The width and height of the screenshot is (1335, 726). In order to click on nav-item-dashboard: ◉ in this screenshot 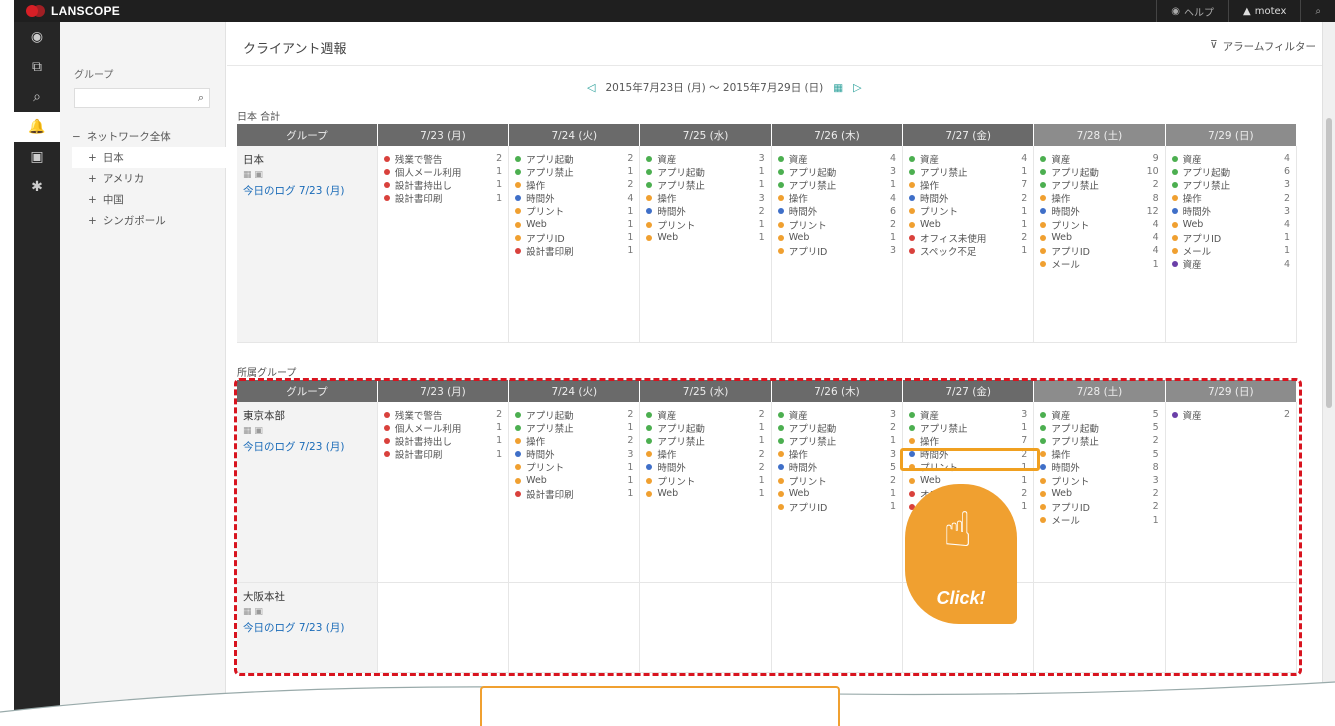, I will do `click(37, 37)`.